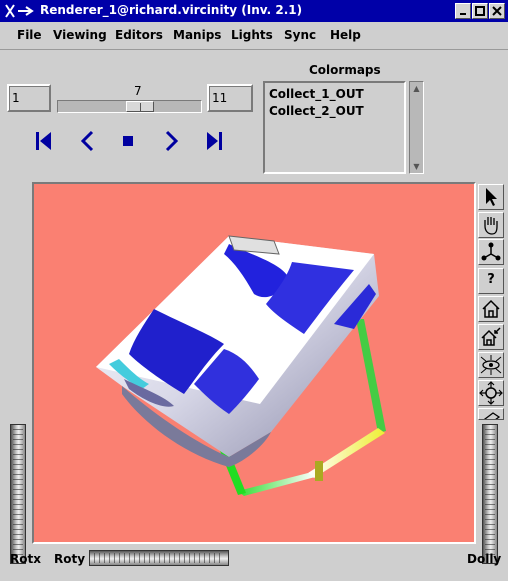  I want to click on seek-icon, so click(491, 393).